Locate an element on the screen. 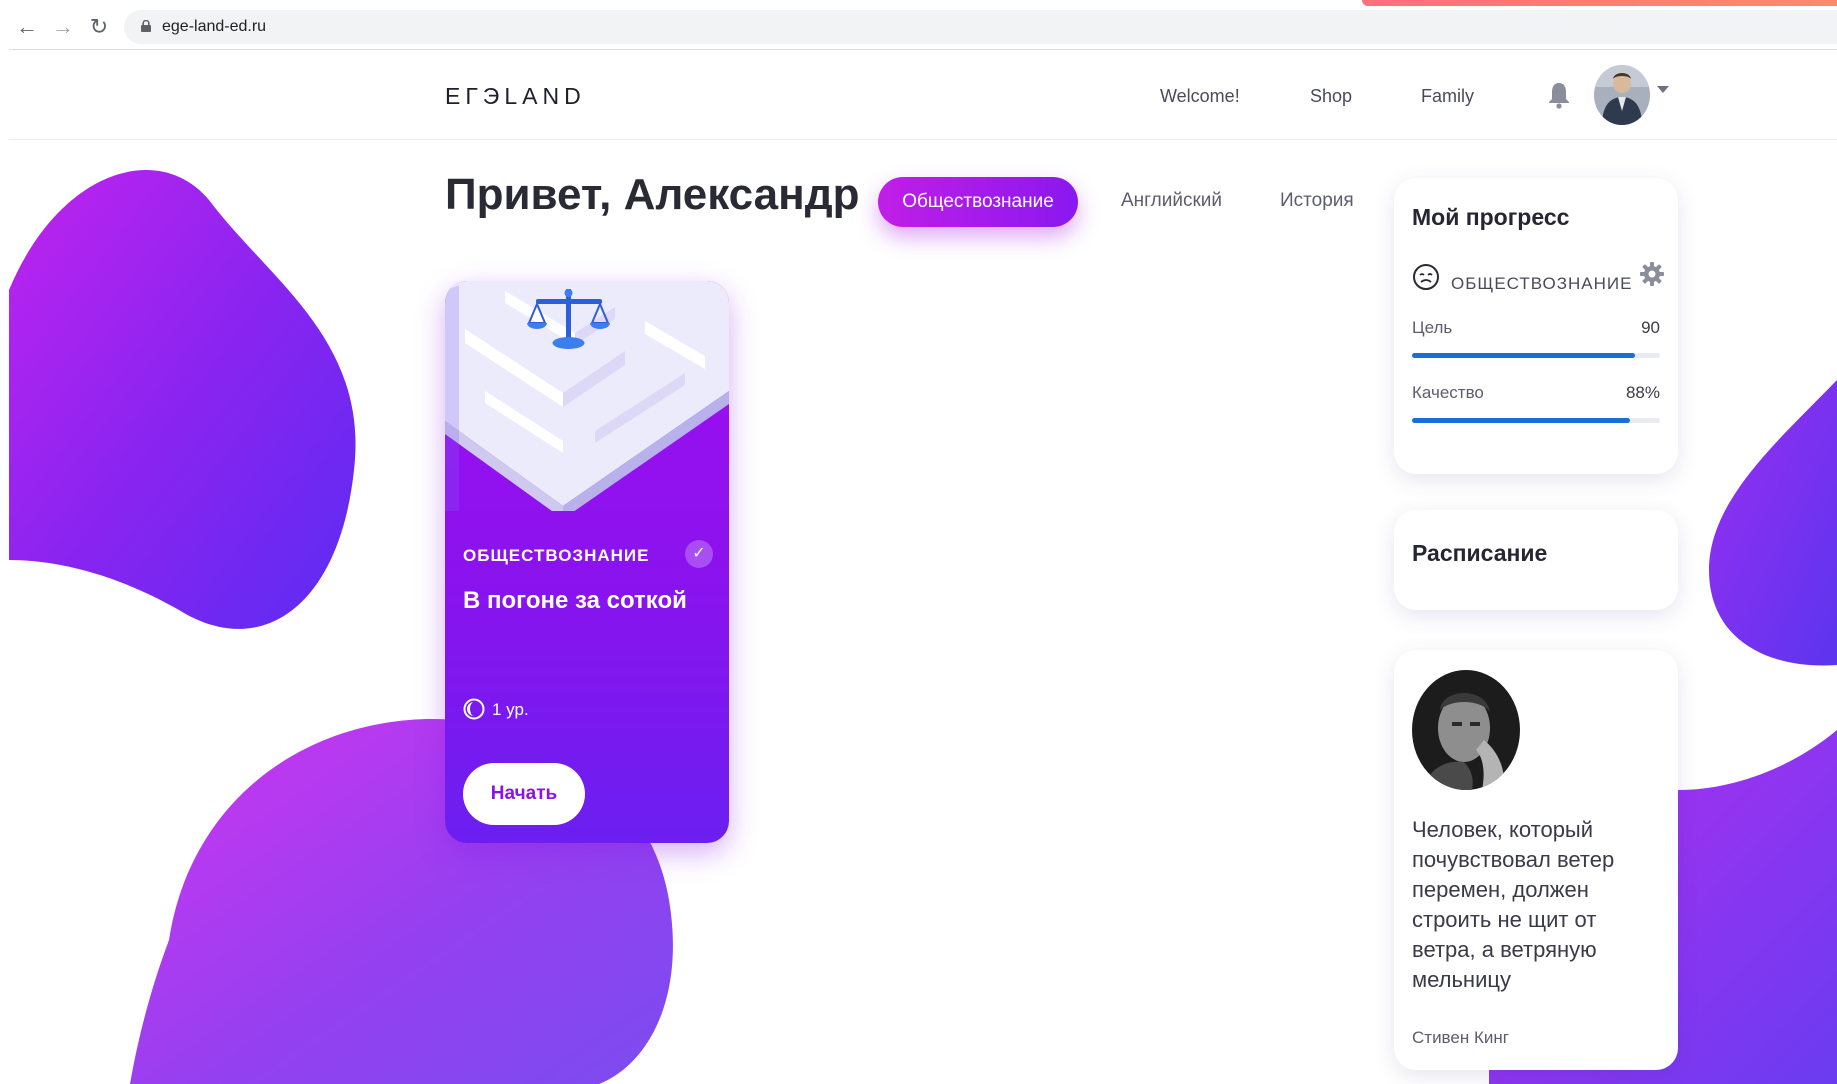 This screenshot has width=1837, height=1084. nav-shop: Shop is located at coordinates (1331, 96).